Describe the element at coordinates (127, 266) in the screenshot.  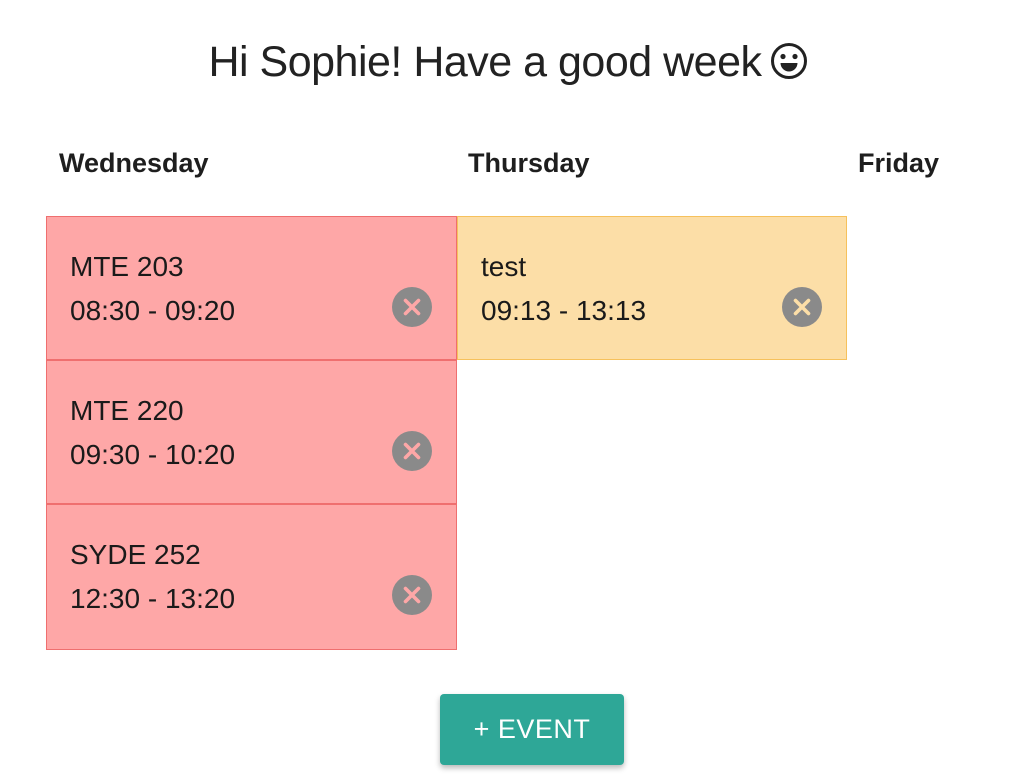
I see `event-title: MTE 203` at that location.